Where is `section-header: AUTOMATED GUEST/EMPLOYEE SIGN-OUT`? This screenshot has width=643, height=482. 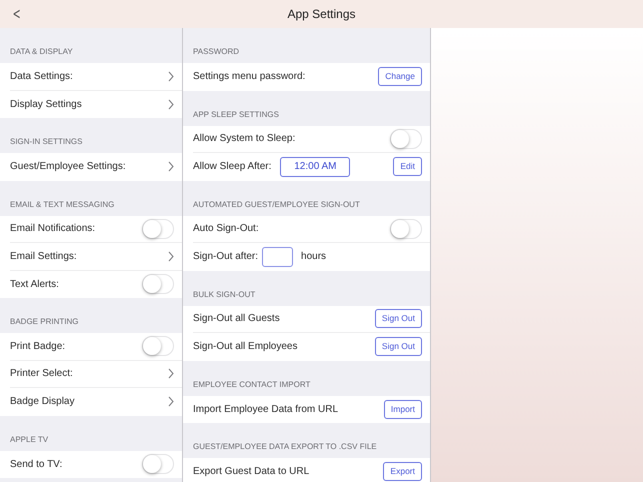
section-header: AUTOMATED GUEST/EMPLOYEE SIGN-OUT is located at coordinates (276, 204).